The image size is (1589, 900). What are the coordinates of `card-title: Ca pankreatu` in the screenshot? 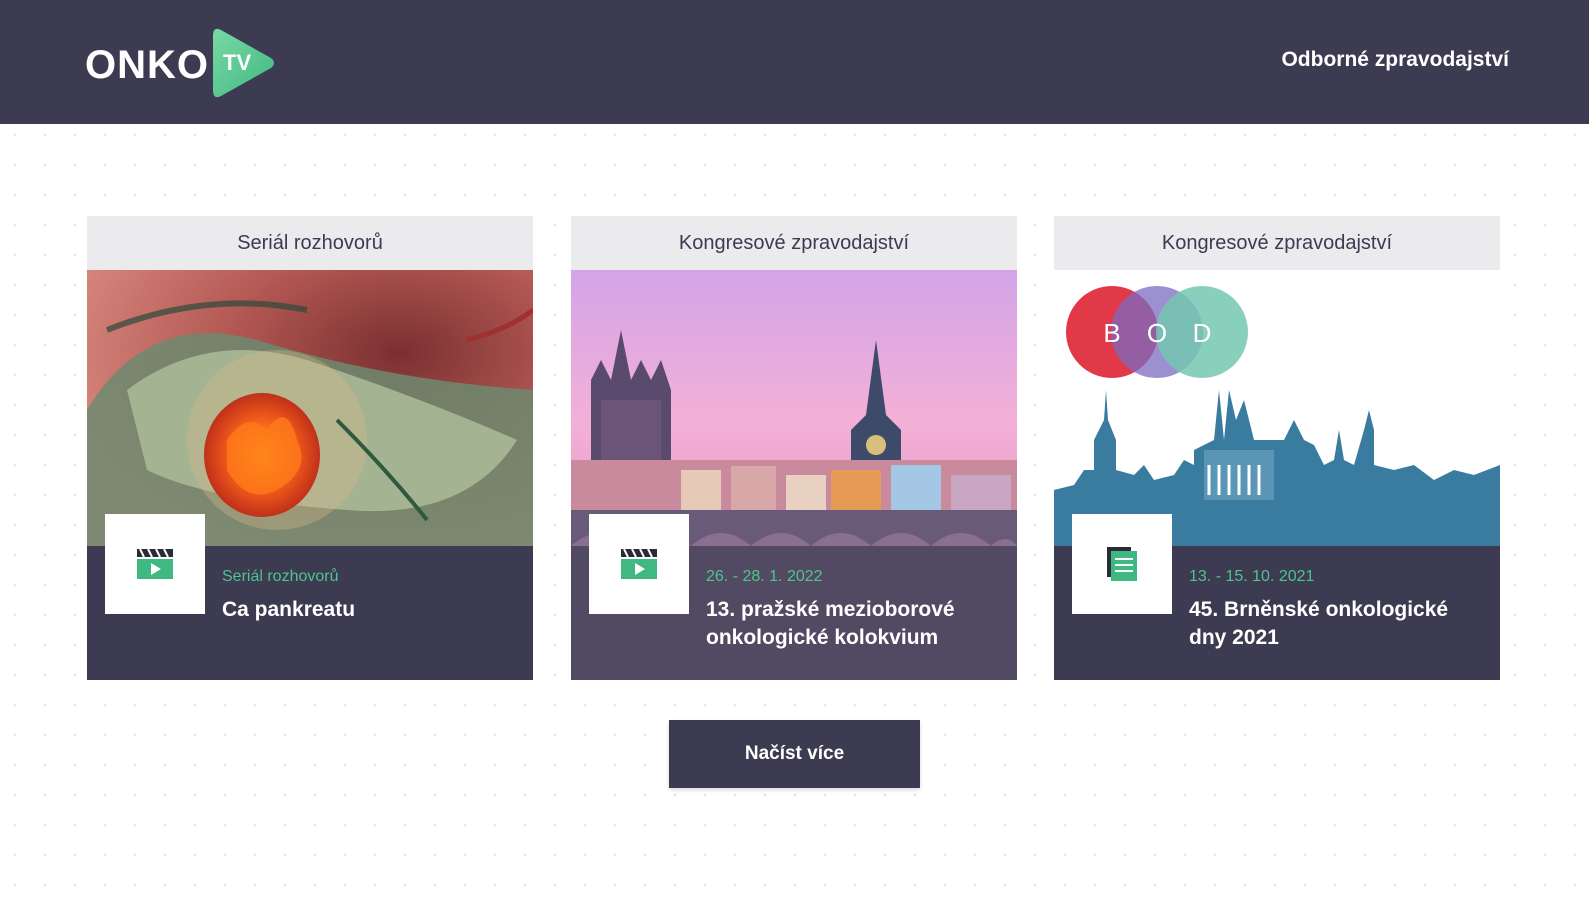 It's located at (367, 610).